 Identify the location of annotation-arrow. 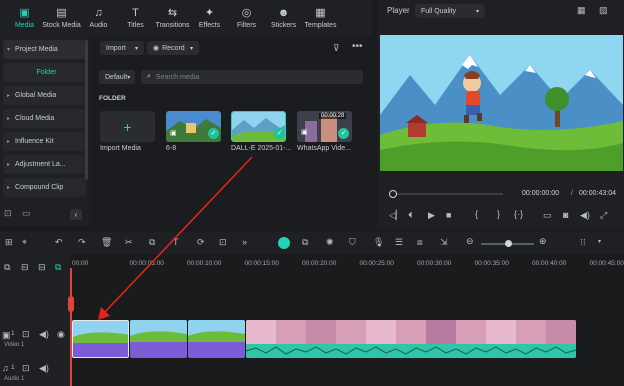
(175, 238).